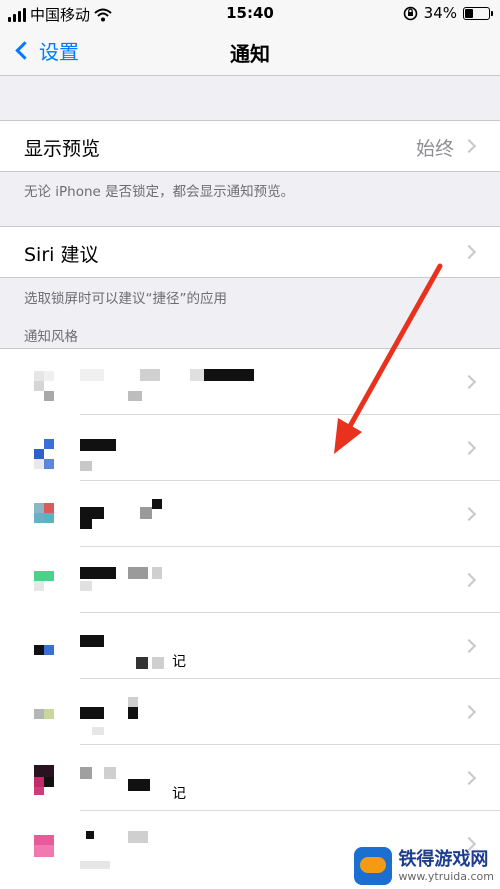 The height and width of the screenshot is (889, 500). Describe the element at coordinates (446, 876) in the screenshot. I see `watermark-url: www.ytruida.com` at that location.